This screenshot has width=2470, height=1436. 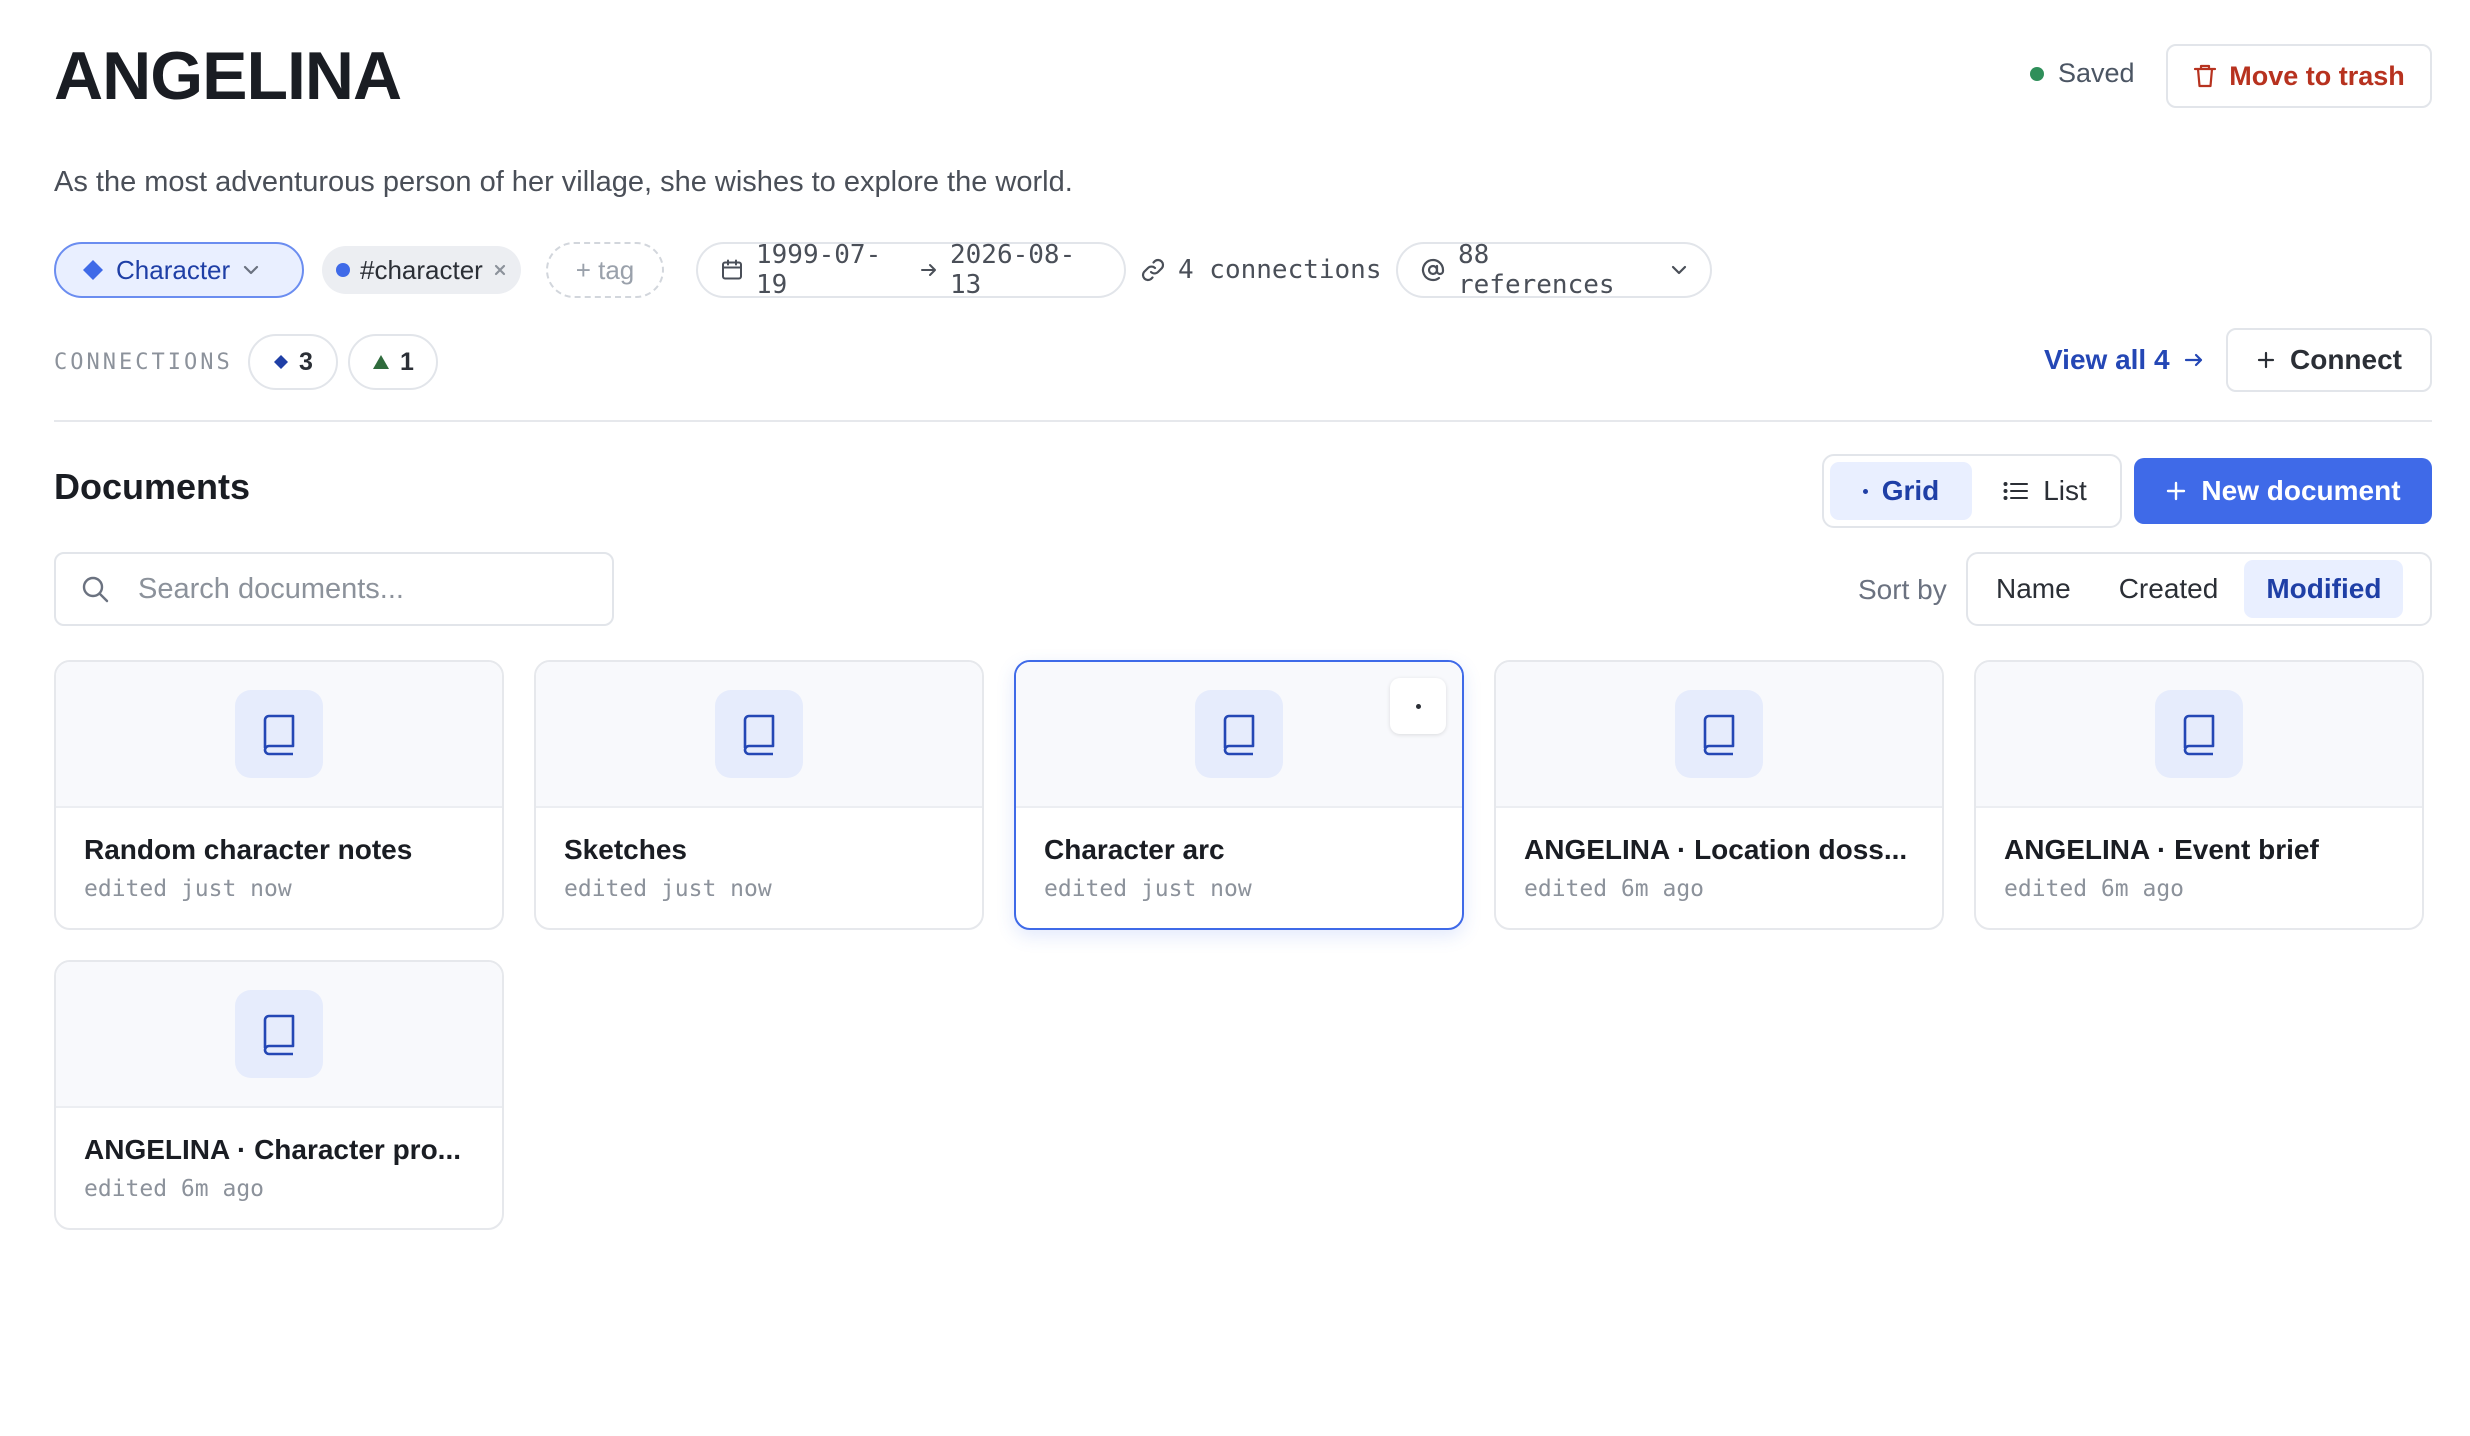 I want to click on date-end: 2026-08-13, so click(x=1013, y=270).